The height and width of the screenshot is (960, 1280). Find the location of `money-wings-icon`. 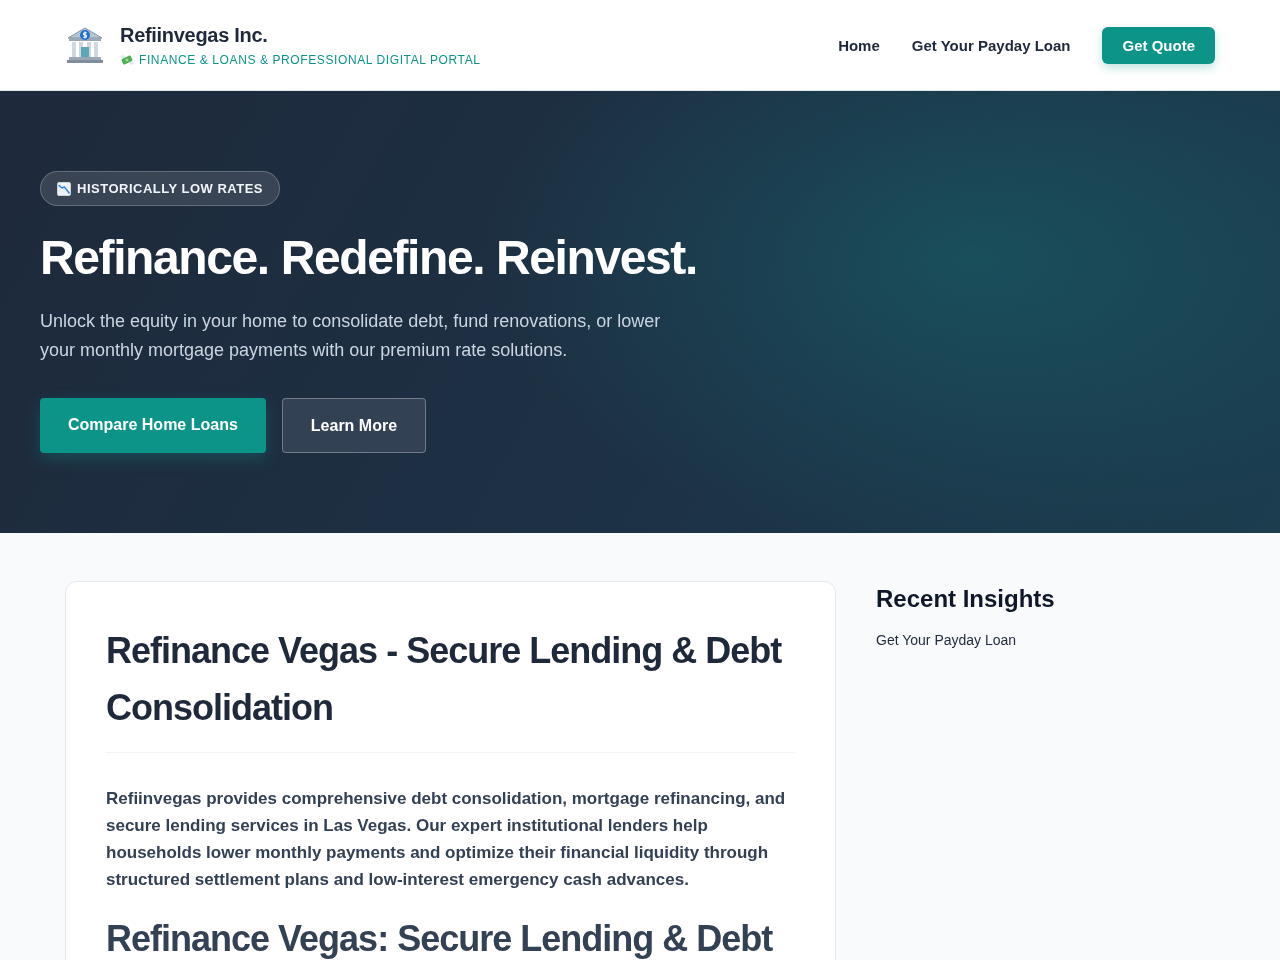

money-wings-icon is located at coordinates (127, 59).